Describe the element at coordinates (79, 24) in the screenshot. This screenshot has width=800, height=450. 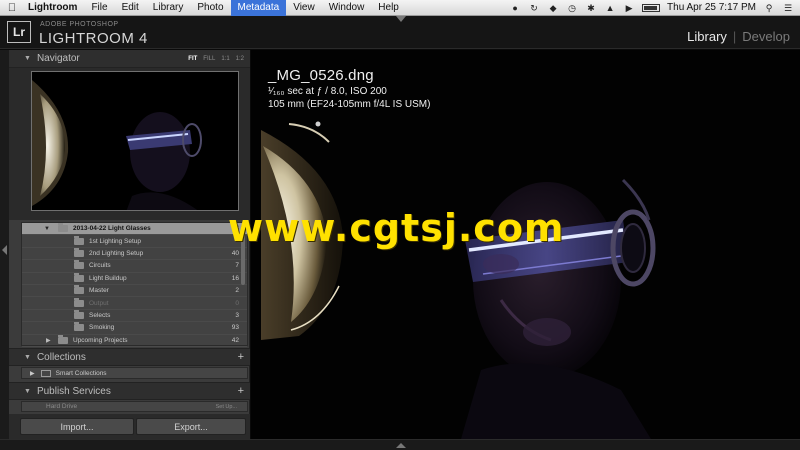
I see `brand-subtitle: ADOBE PHOTOSHOP` at that location.